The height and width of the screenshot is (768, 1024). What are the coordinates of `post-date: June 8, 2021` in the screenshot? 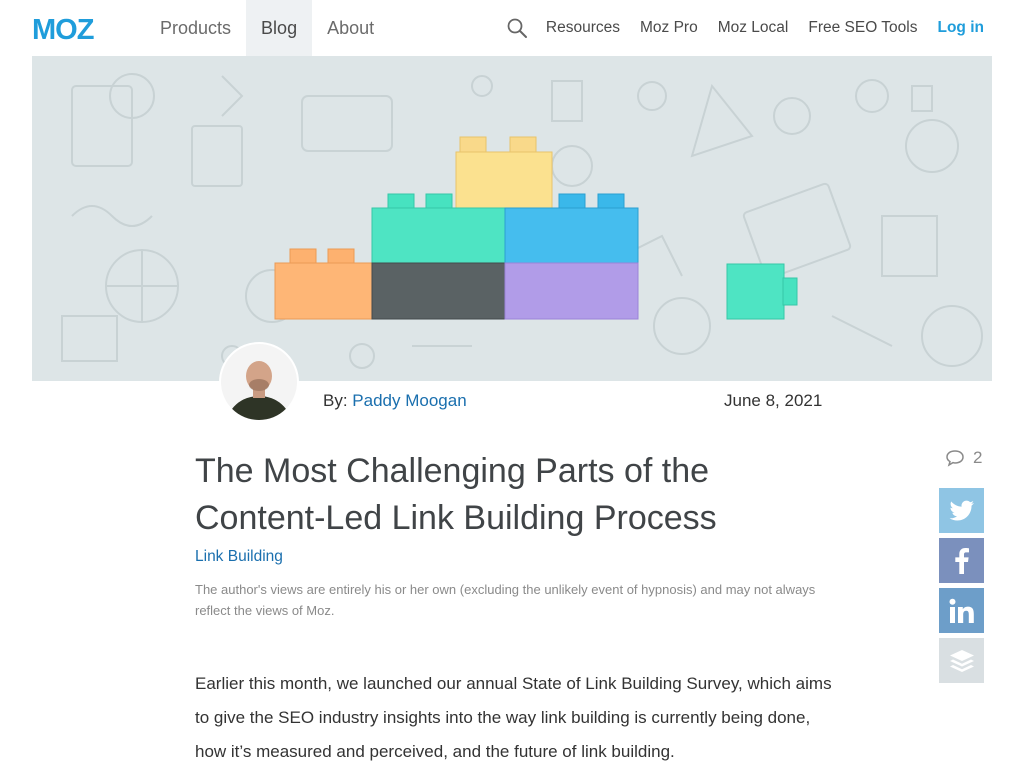 It's located at (773, 400).